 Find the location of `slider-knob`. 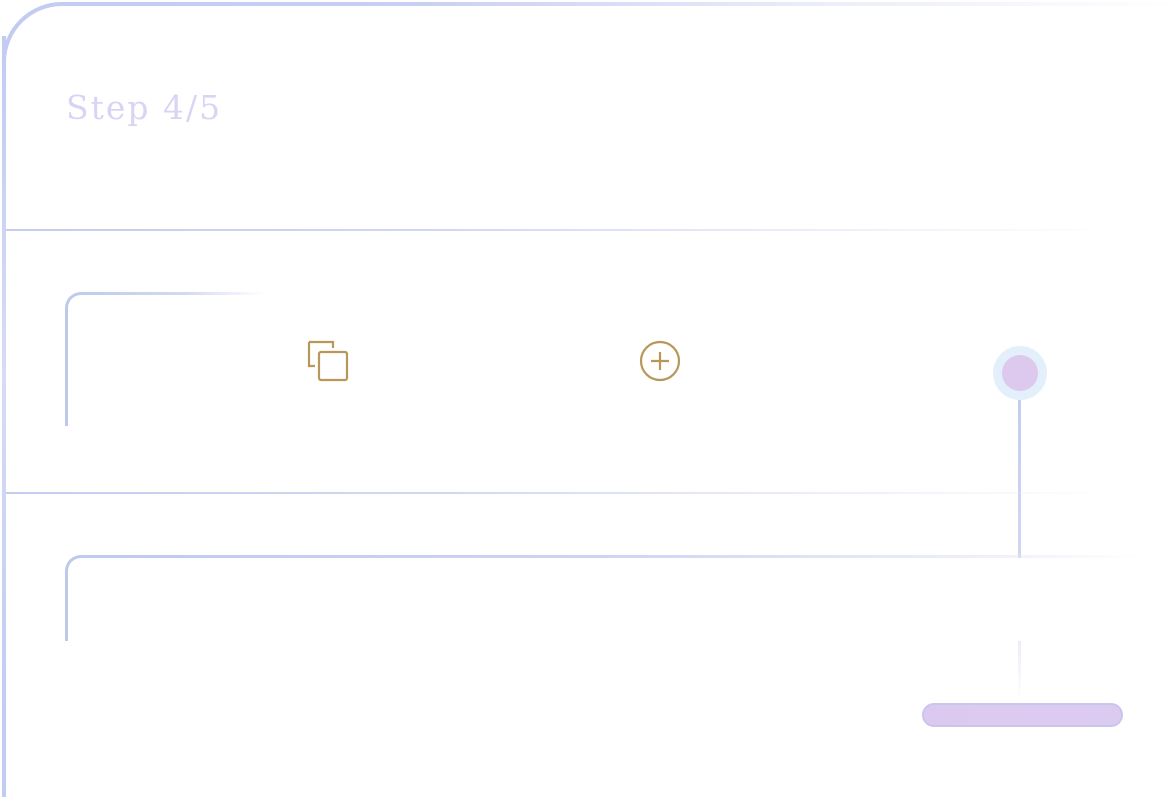

slider-knob is located at coordinates (1020, 373).